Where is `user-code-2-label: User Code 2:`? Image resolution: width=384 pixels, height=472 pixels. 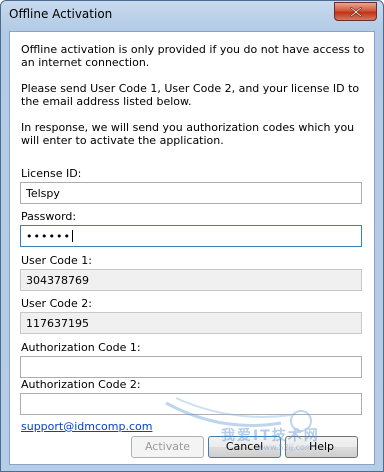 user-code-2-label: User Code 2: is located at coordinates (56, 303).